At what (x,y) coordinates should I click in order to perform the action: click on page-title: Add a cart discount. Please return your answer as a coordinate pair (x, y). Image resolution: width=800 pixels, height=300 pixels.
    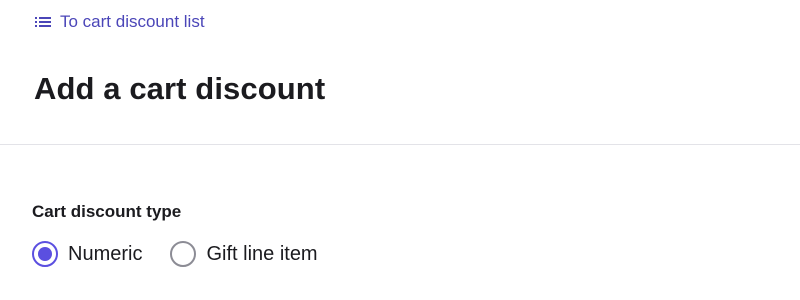
    Looking at the image, I should click on (180, 88).